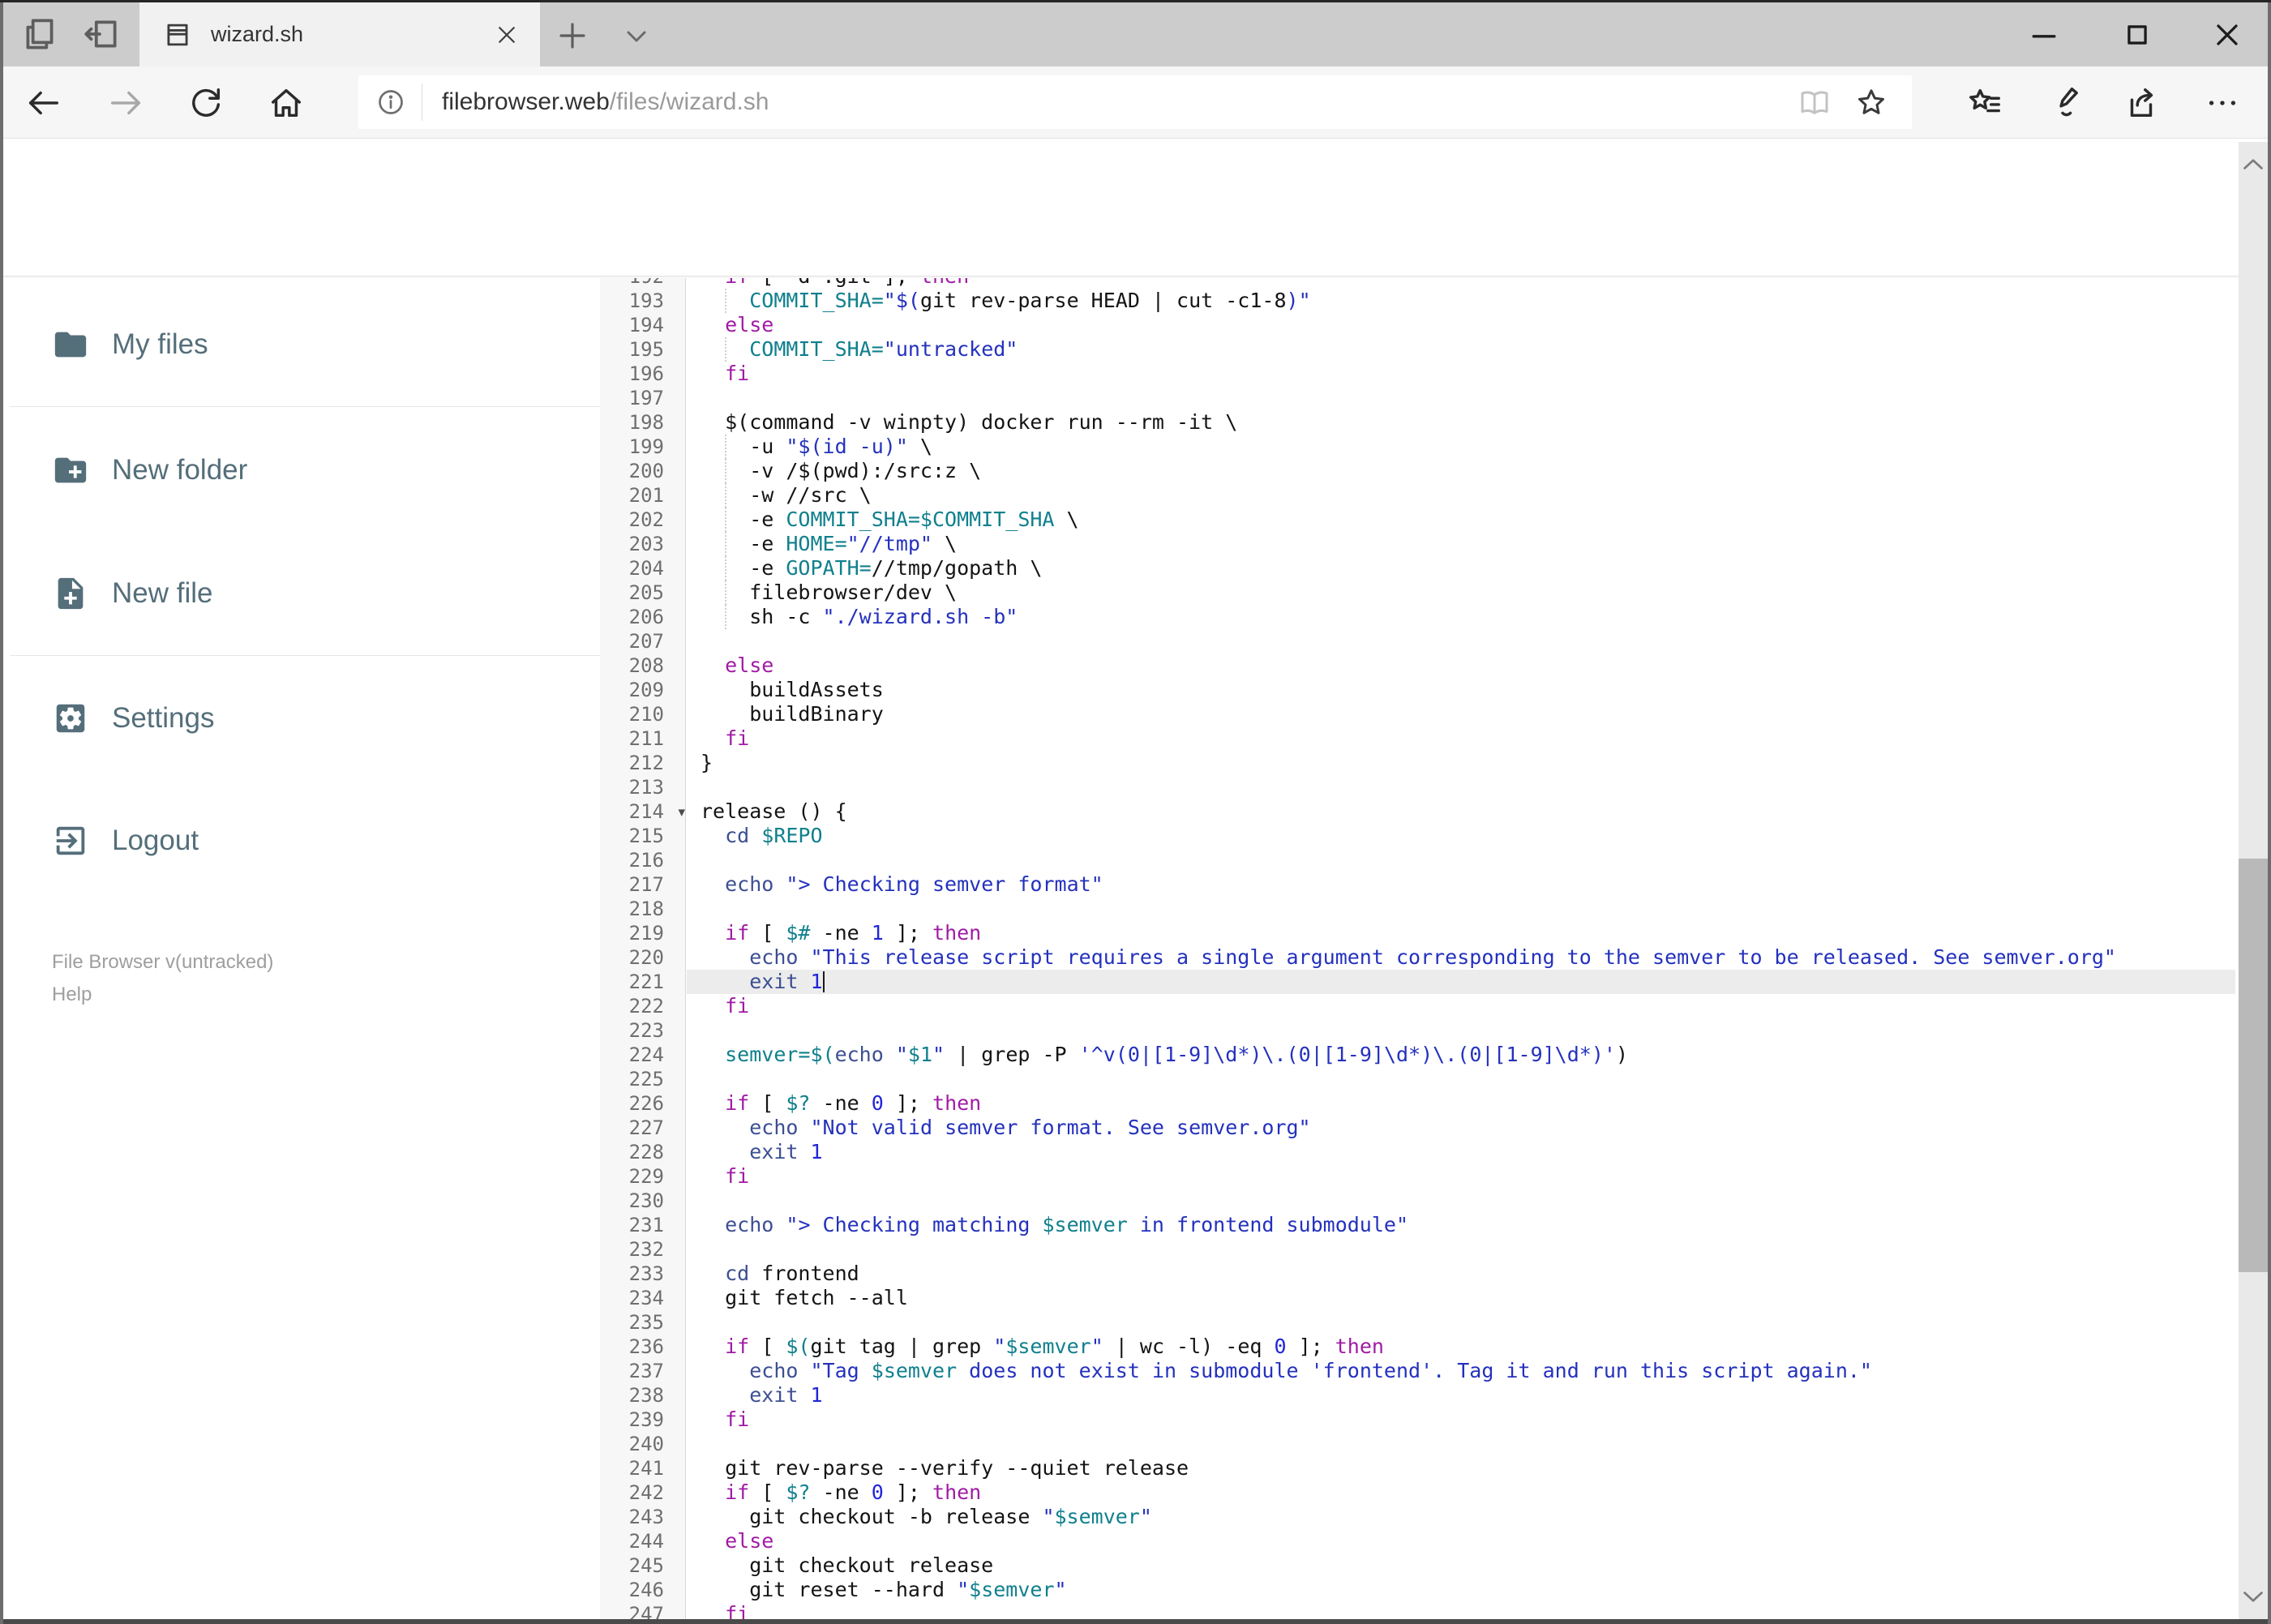 This screenshot has height=1624, width=2271. I want to click on code-line-text: if [ $# -ne 1 ]; then, so click(1461, 933).